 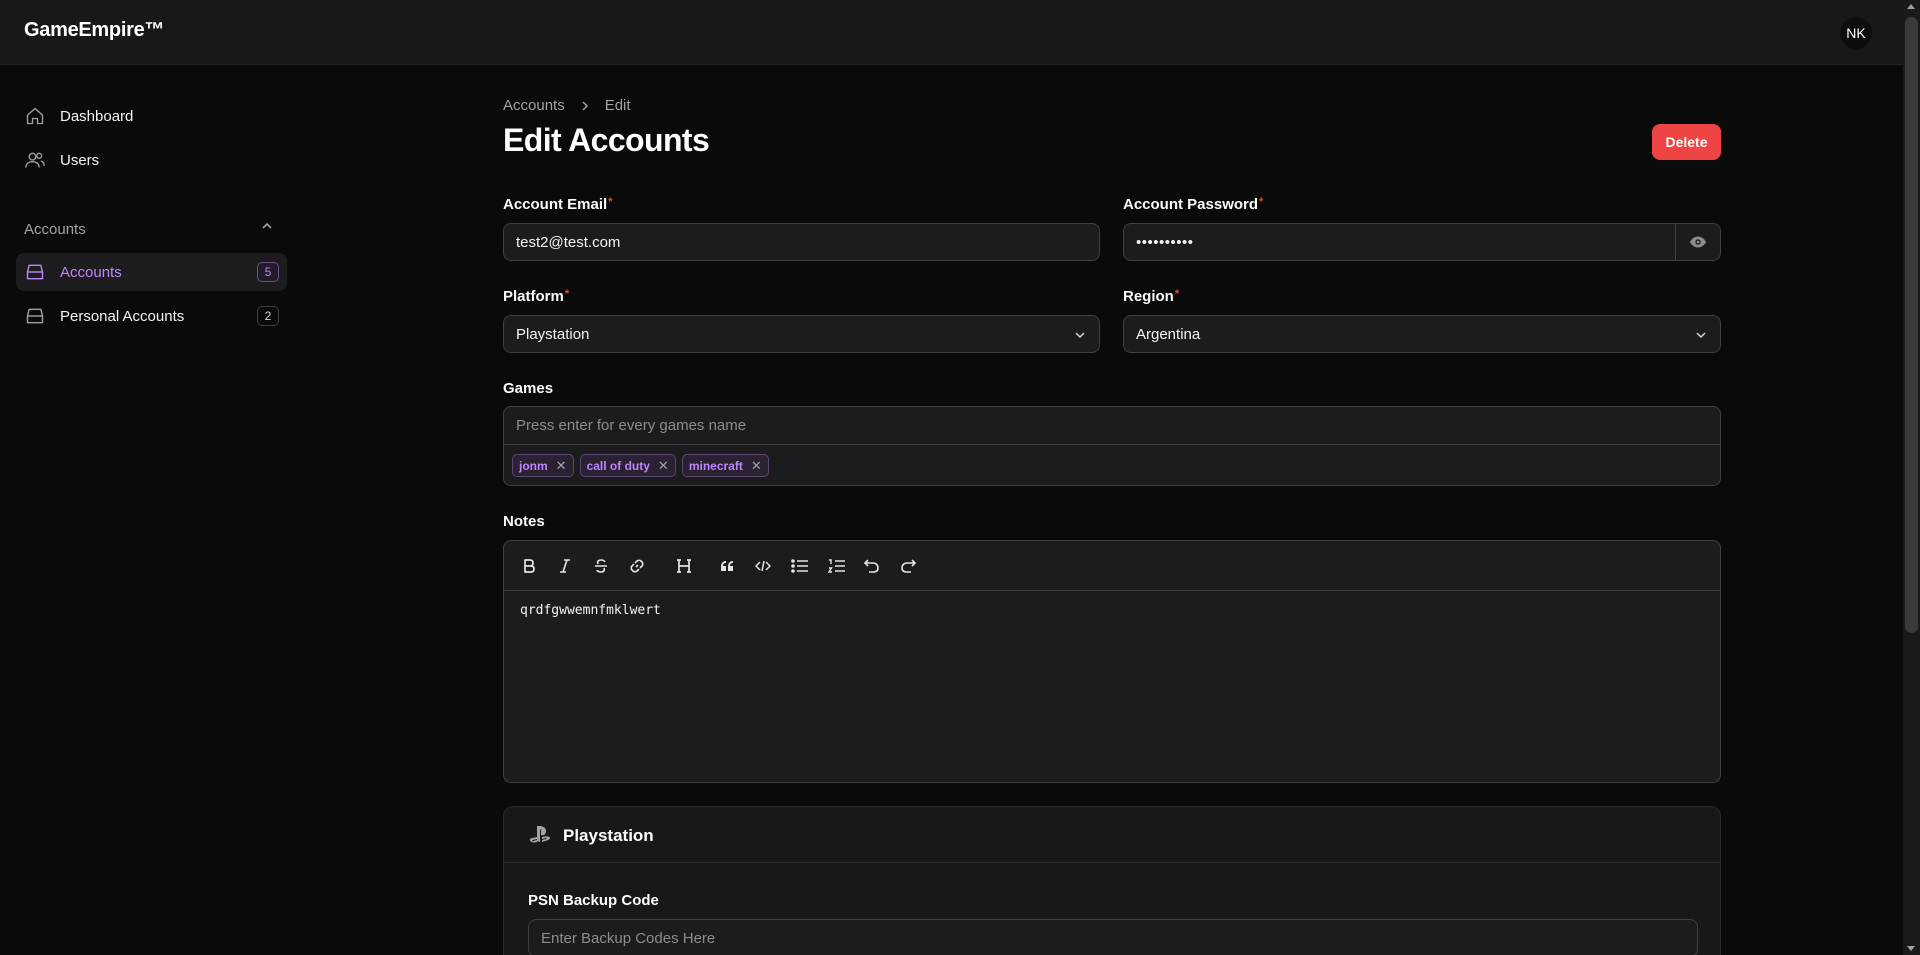 I want to click on breadcrumb-current: Edit, so click(x=617, y=105).